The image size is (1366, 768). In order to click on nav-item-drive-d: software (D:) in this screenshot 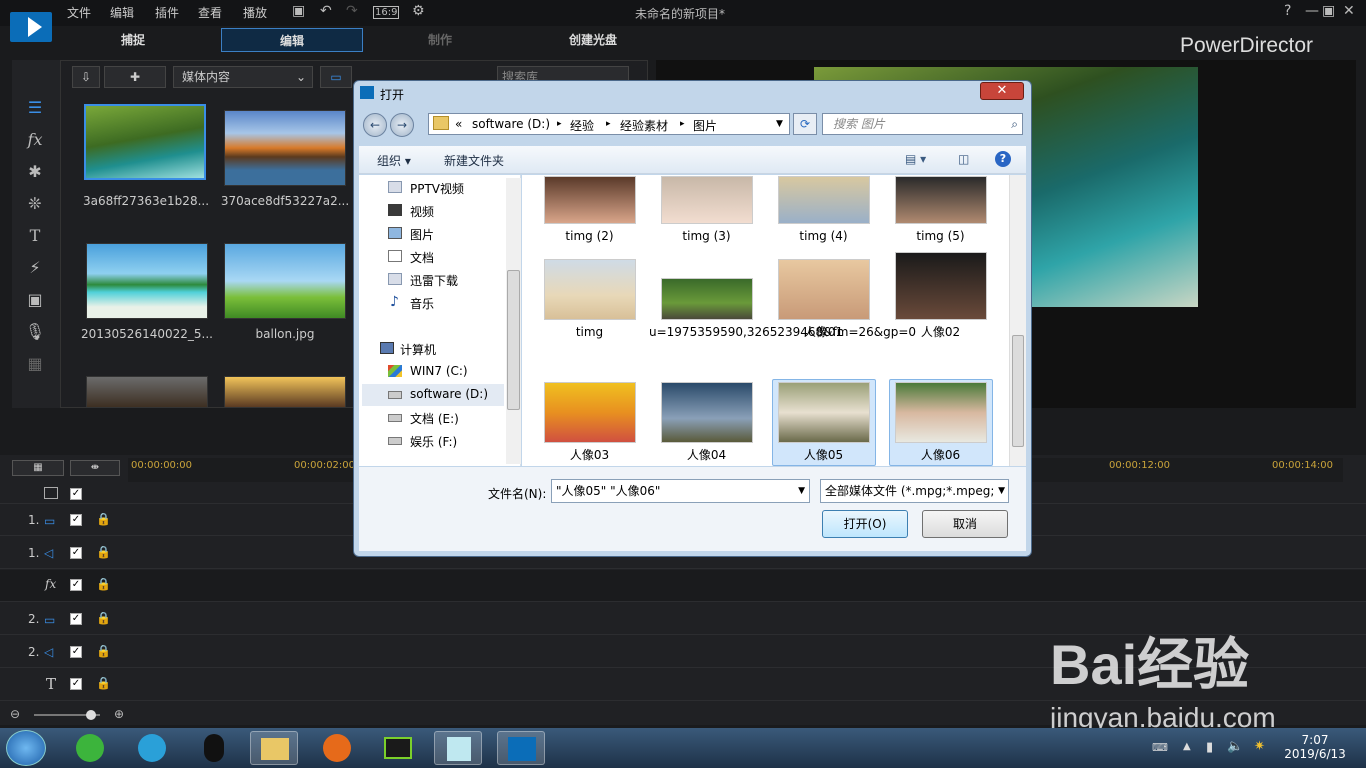, I will do `click(449, 394)`.